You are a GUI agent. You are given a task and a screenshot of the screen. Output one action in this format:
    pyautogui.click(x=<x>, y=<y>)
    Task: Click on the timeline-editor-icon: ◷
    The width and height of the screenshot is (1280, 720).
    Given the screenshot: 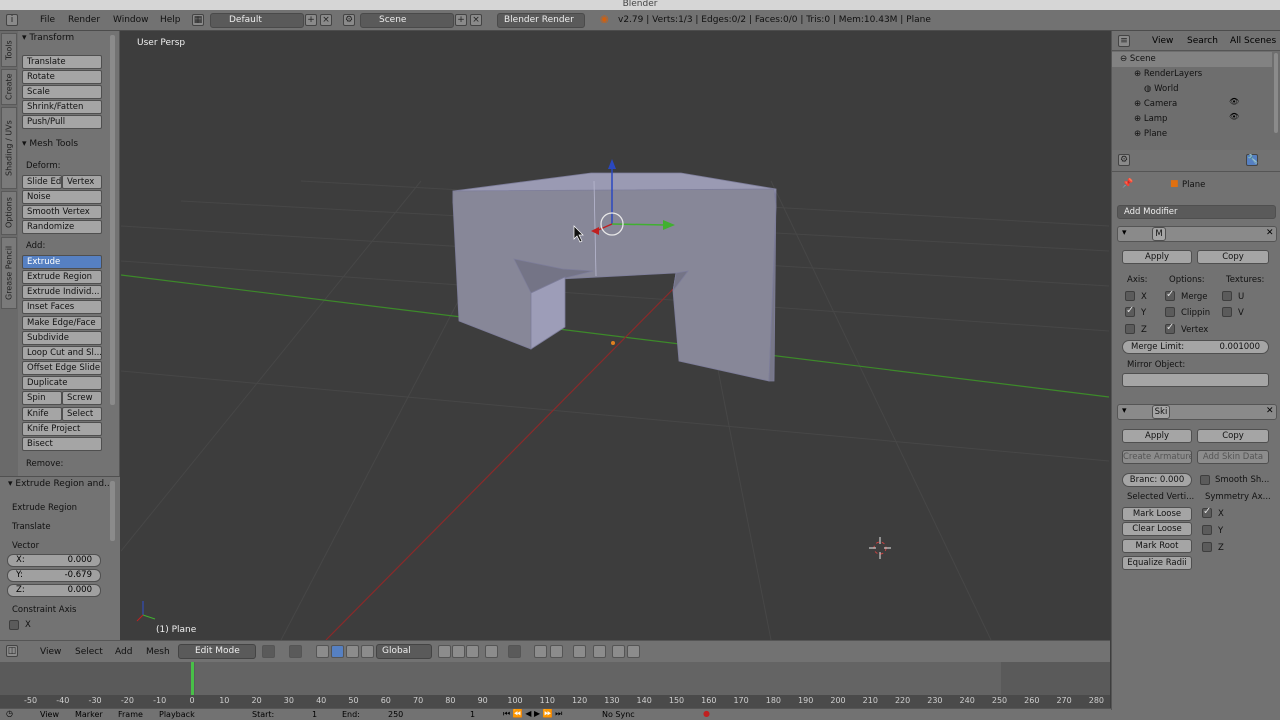 What is the action you would take?
    pyautogui.click(x=9, y=713)
    